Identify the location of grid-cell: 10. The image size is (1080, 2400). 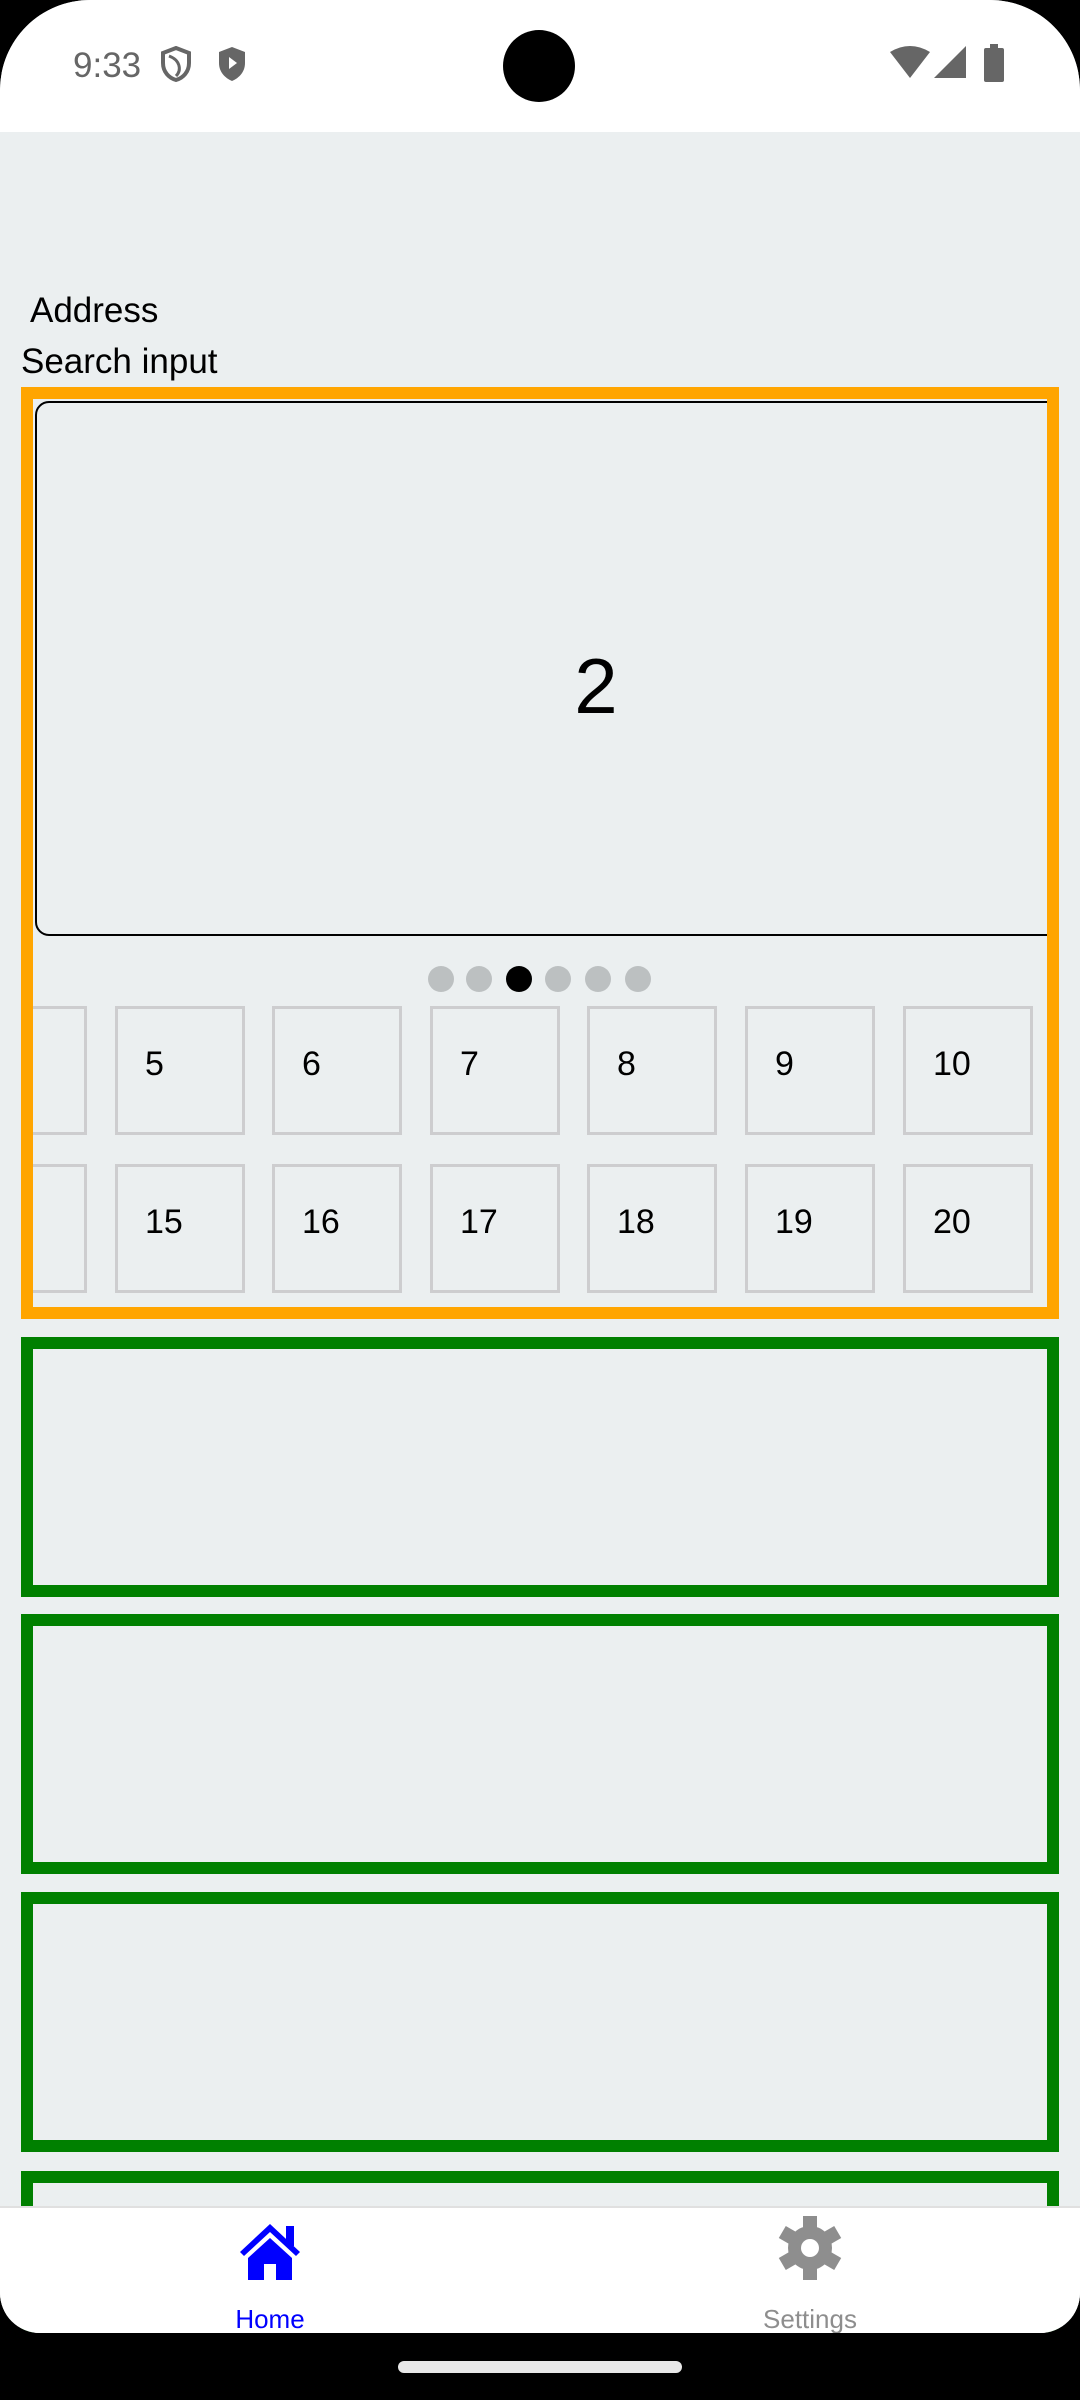
(968, 1070).